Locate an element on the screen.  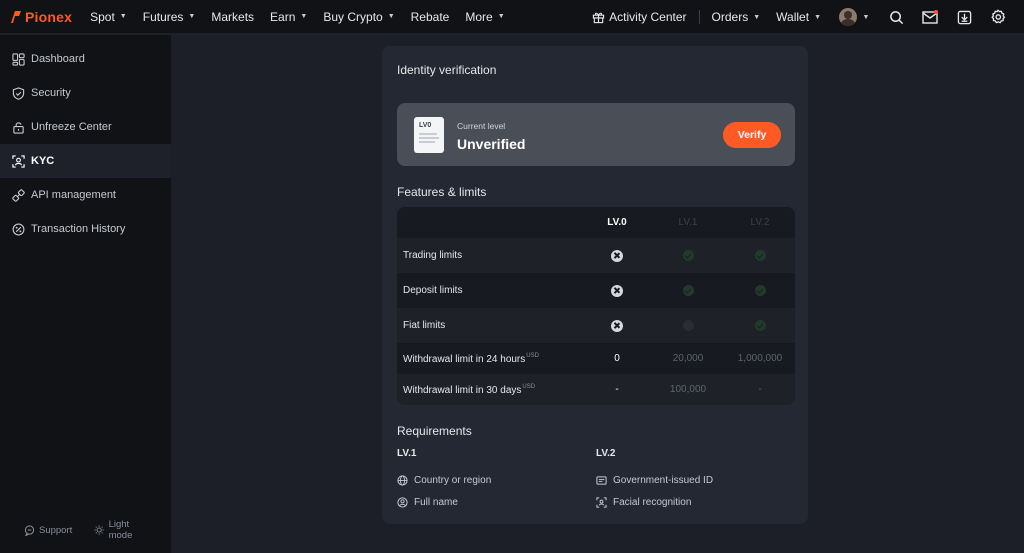
nav-rebate: Rebate is located at coordinates (430, 17).